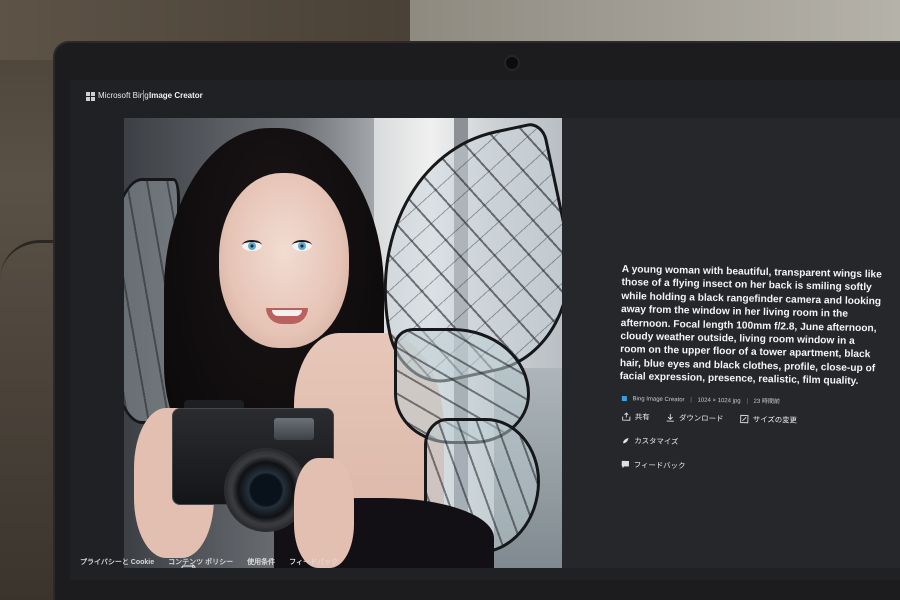  I want to click on resize-label: サイズの変更, so click(775, 419).